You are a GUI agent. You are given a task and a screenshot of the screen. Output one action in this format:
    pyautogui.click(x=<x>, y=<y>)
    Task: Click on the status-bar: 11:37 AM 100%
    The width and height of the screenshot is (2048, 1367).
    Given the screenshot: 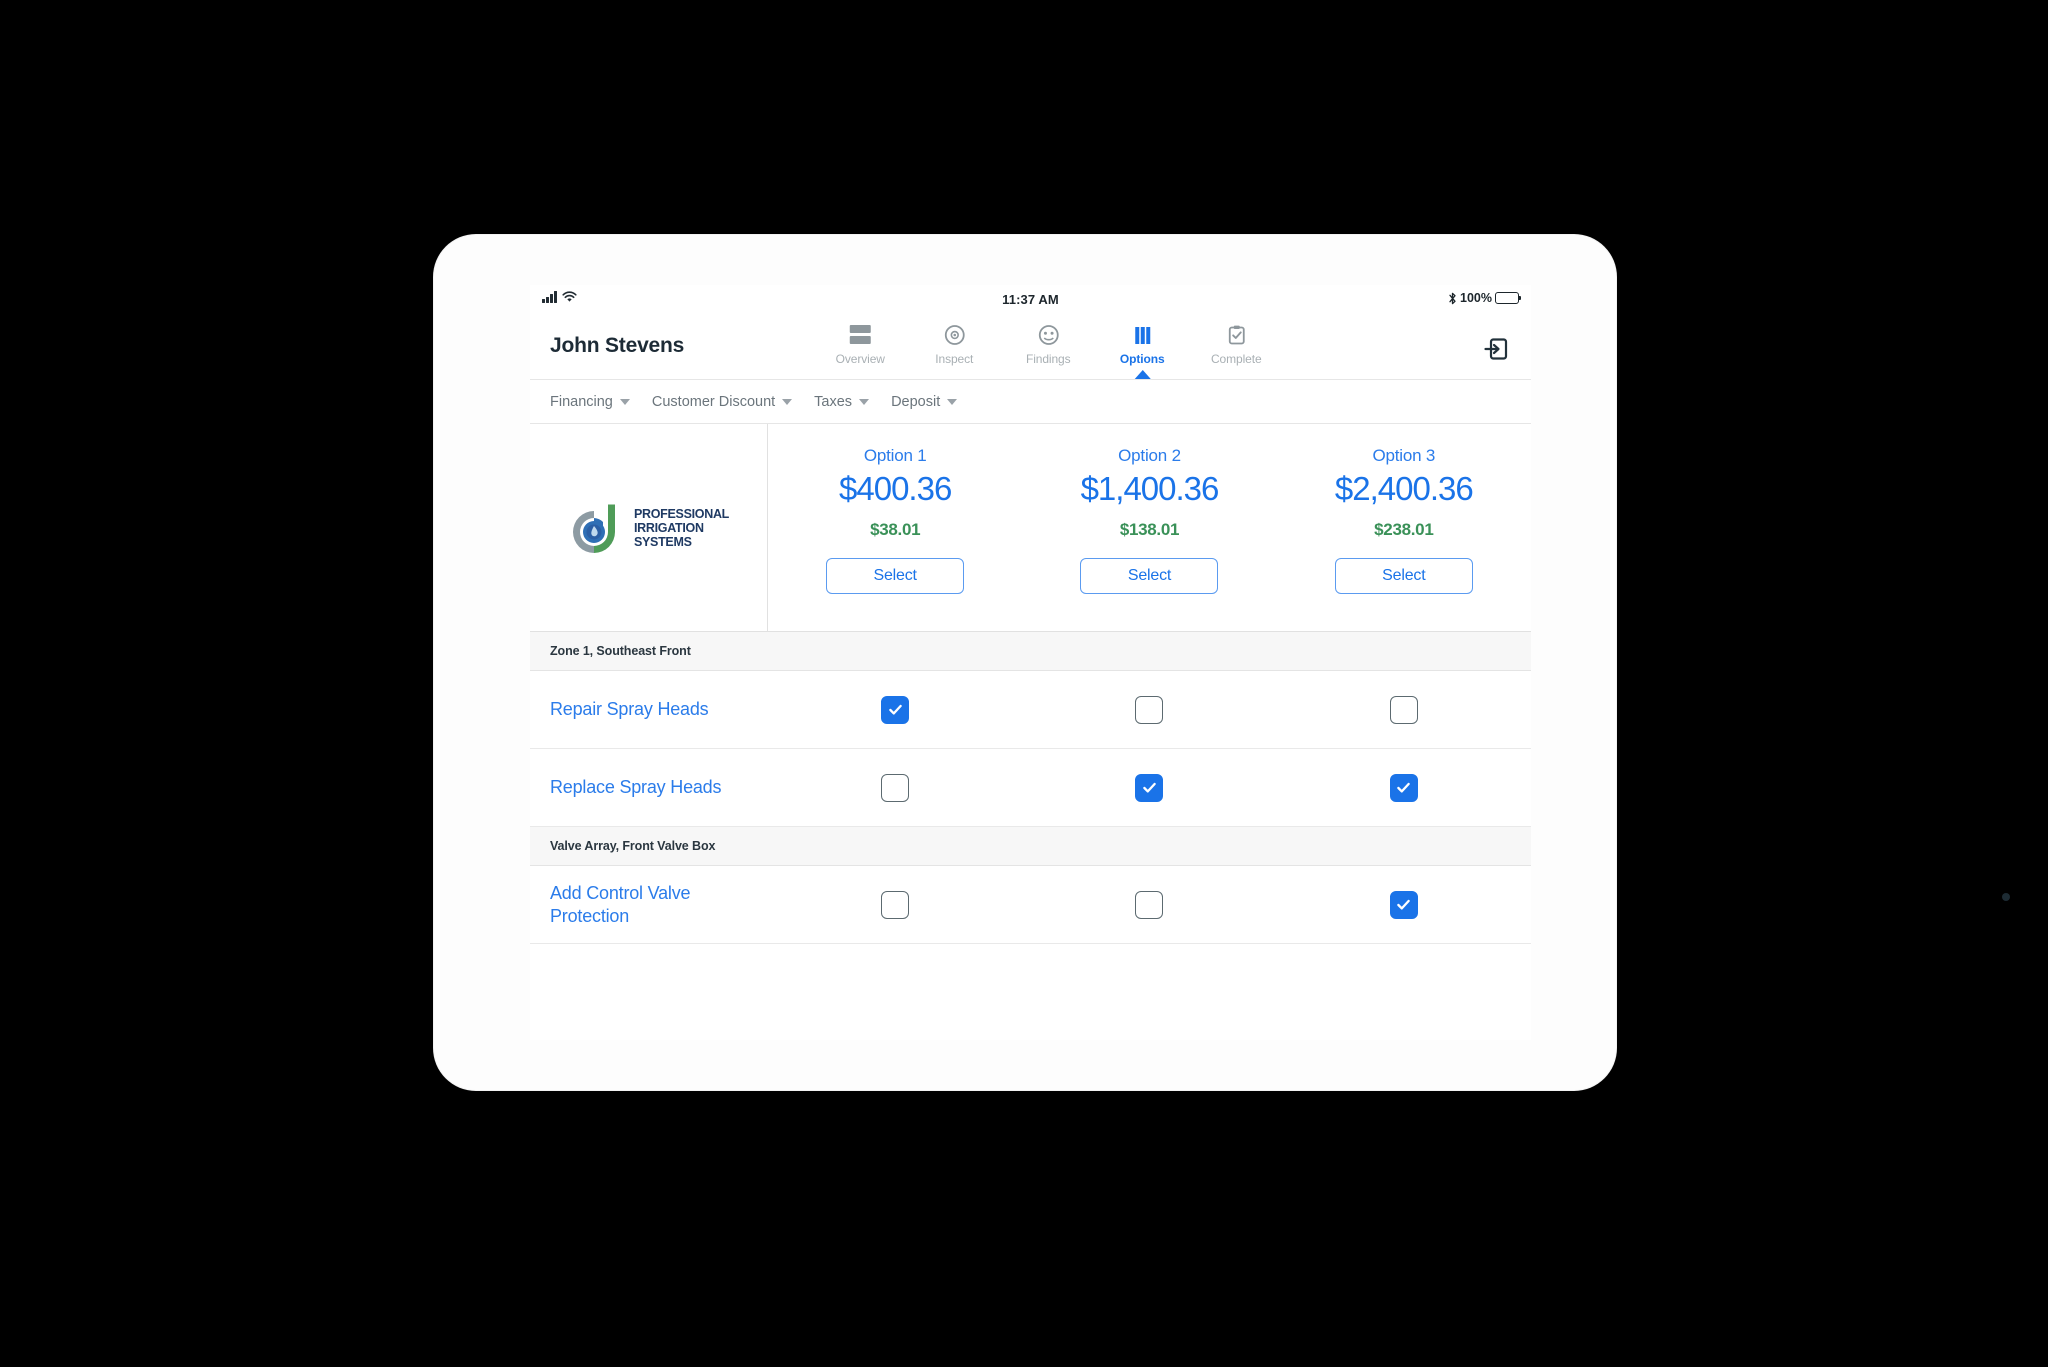 What is the action you would take?
    pyautogui.click(x=1030, y=300)
    